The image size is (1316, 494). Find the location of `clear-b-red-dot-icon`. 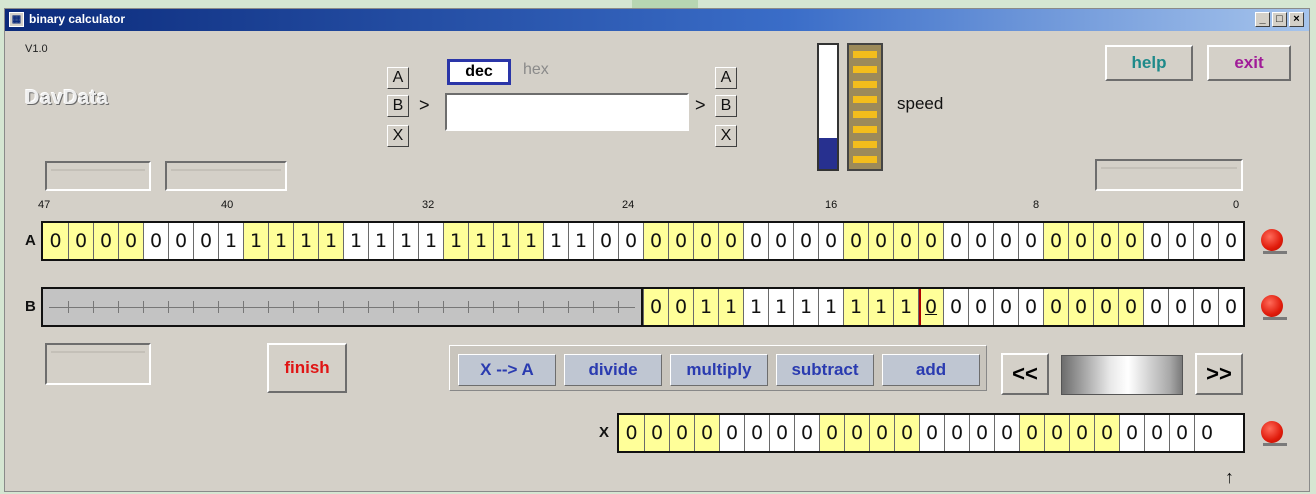

clear-b-red-dot-icon is located at coordinates (1273, 307).